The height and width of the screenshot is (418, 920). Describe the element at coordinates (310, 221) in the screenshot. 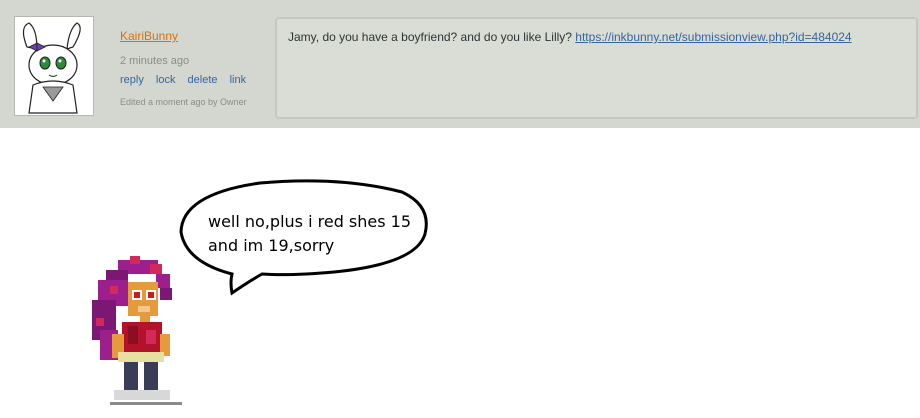

I see `speech-line-1: well no,plus i red shes 15` at that location.